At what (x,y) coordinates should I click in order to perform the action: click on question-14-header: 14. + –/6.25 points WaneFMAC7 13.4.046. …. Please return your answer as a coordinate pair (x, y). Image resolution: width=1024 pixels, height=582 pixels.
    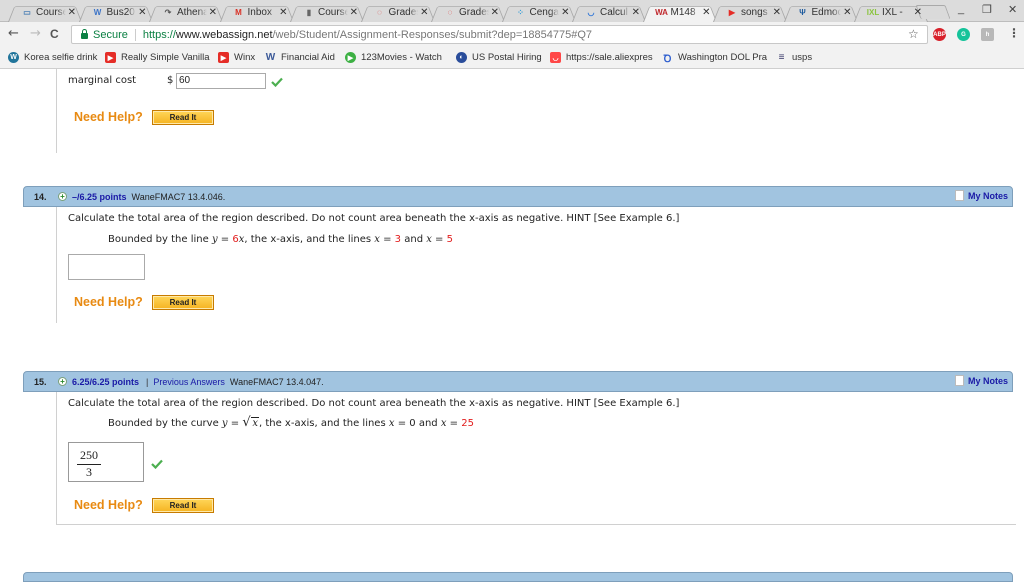
    Looking at the image, I should click on (518, 196).